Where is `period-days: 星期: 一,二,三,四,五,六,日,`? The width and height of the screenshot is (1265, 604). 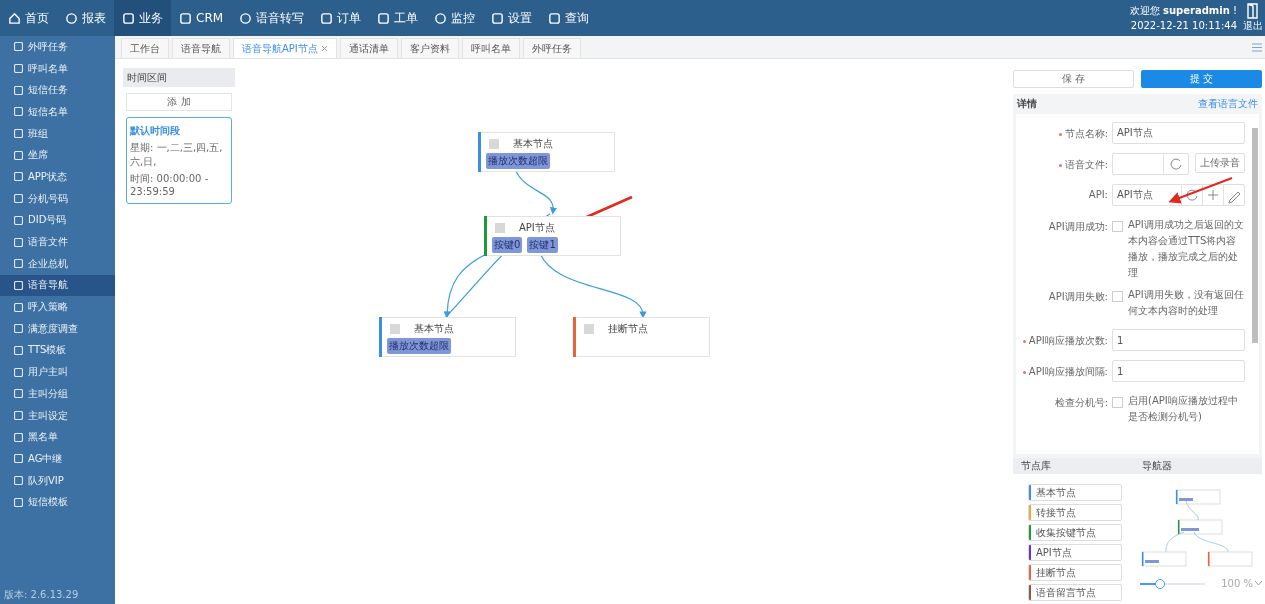
period-days: 星期: 一,二,三,四,五,六,日, is located at coordinates (179, 155).